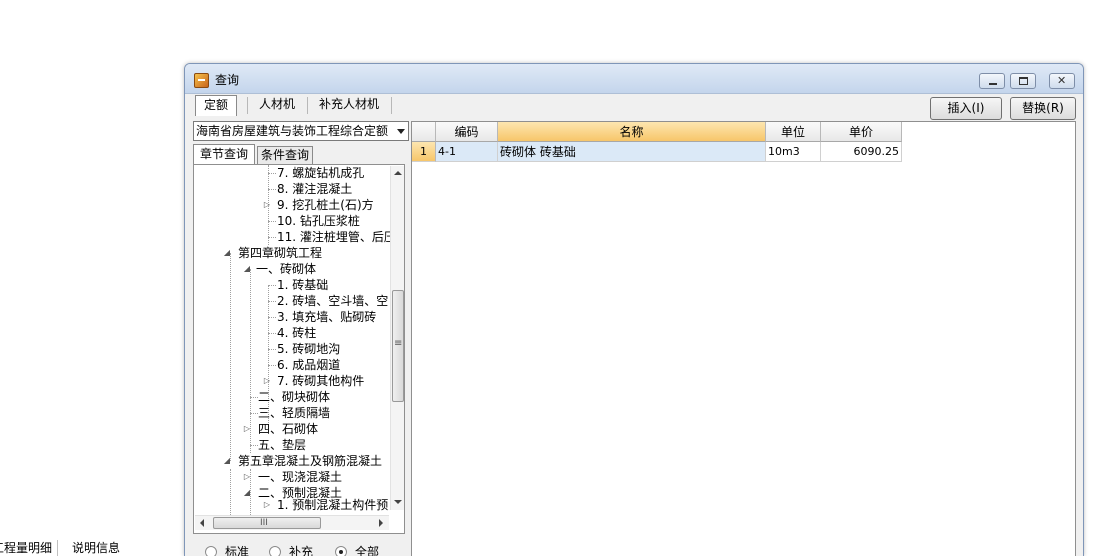 This screenshot has width=1119, height=556. What do you see at coordinates (332, 505) in the screenshot?
I see `tree-item: 1. 预制混凝土构件预` at bounding box center [332, 505].